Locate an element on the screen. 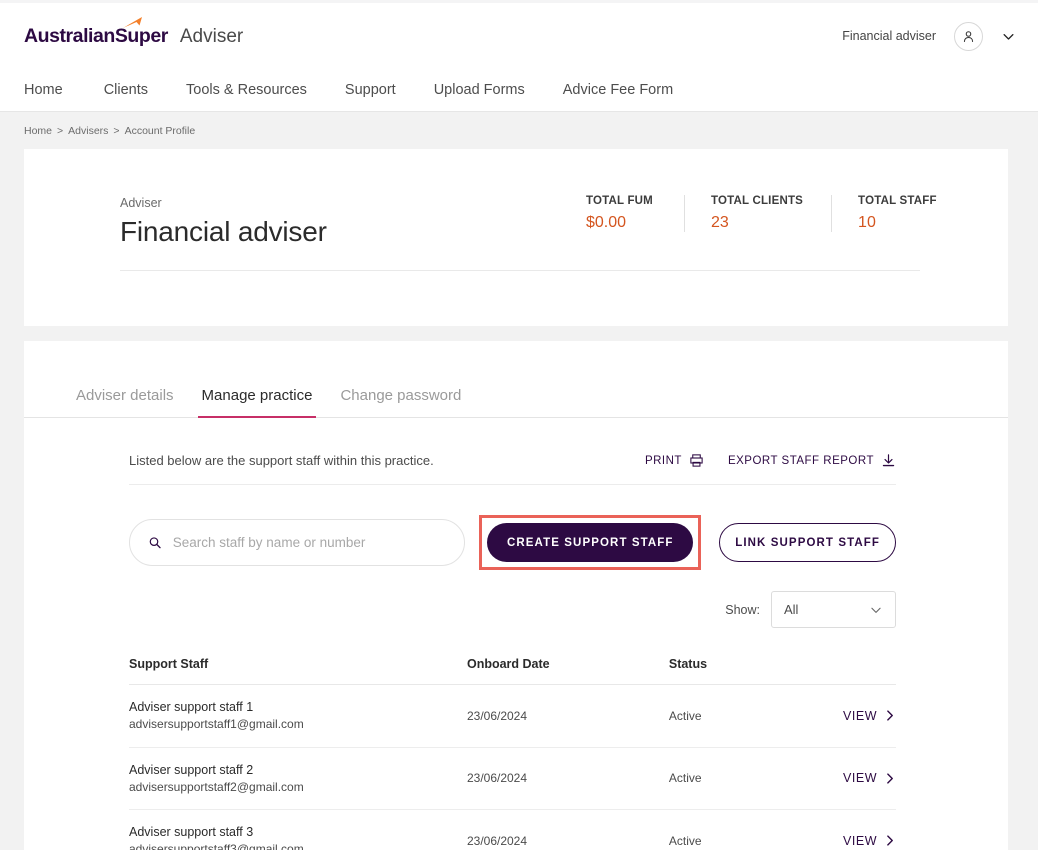 The width and height of the screenshot is (1038, 850). breadcrumb: Home > Advisers > Account Profile is located at coordinates (519, 130).